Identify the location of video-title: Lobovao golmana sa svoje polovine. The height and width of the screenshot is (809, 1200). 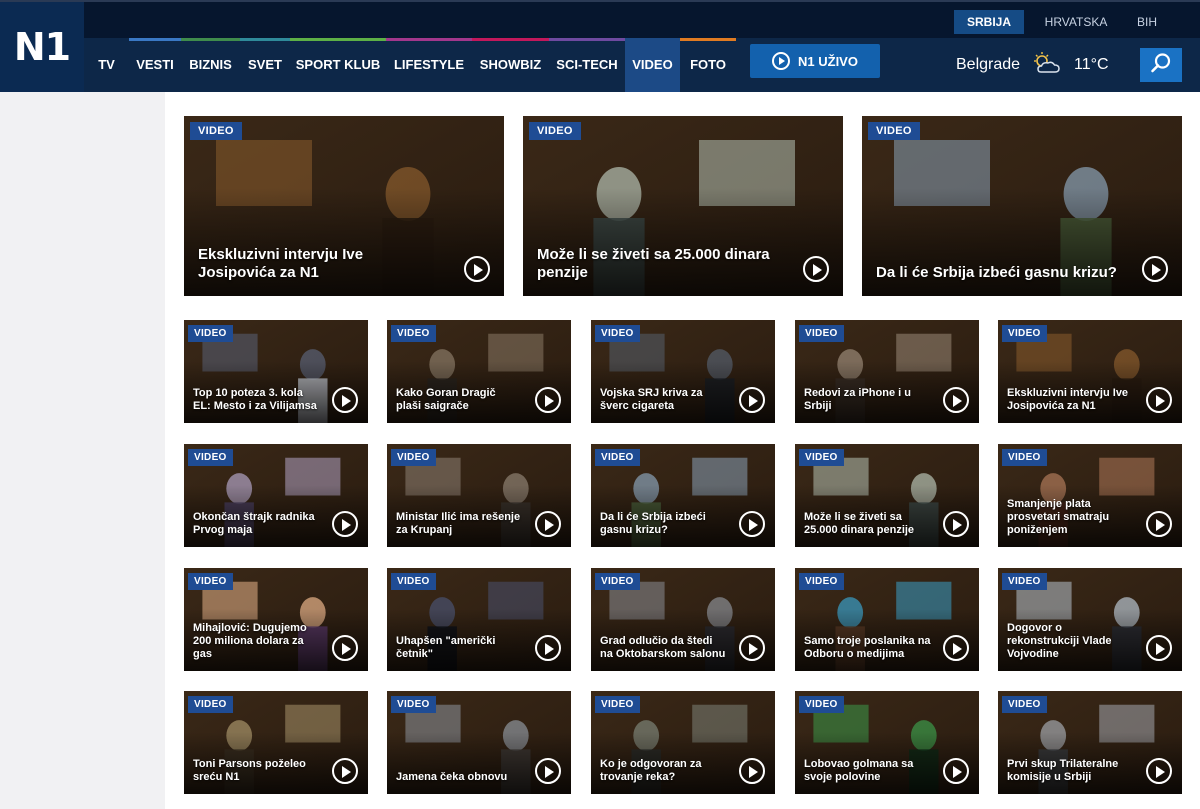
(867, 771).